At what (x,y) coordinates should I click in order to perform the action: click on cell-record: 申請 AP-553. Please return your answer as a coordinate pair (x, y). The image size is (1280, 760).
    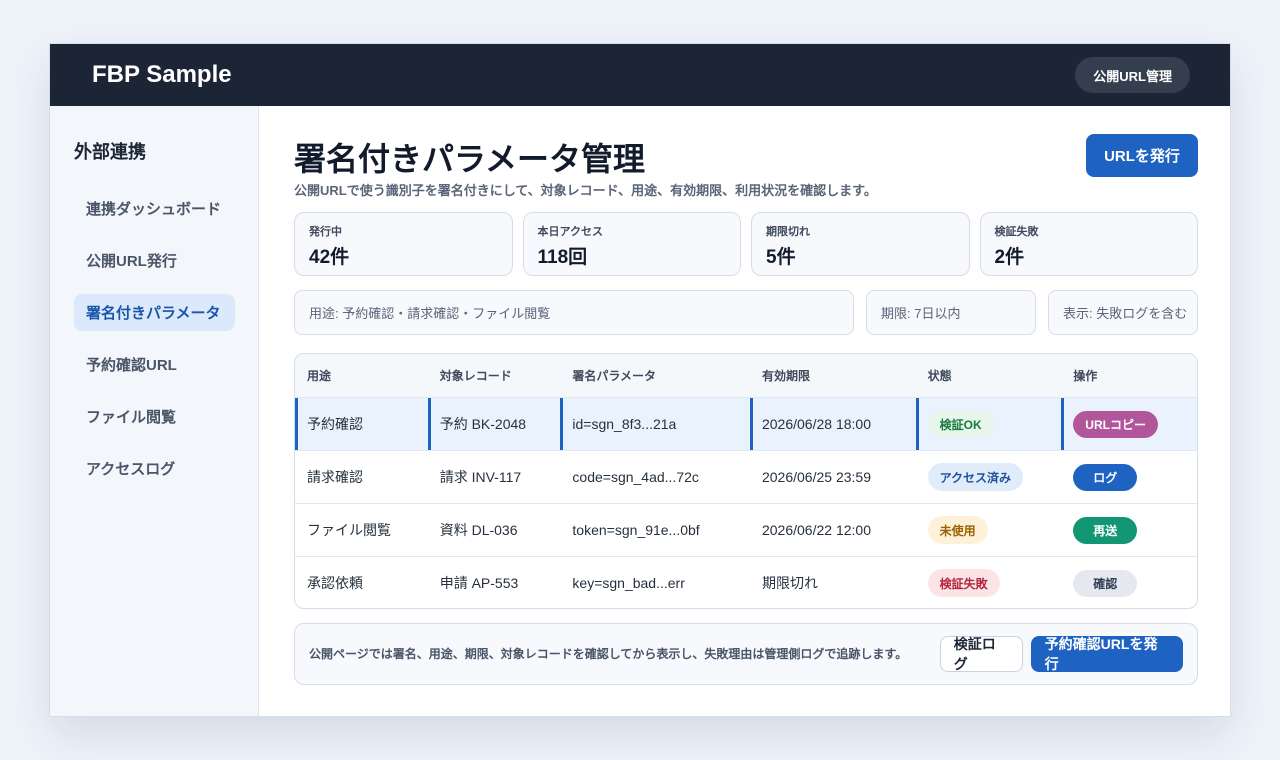
    Looking at the image, I should click on (479, 583).